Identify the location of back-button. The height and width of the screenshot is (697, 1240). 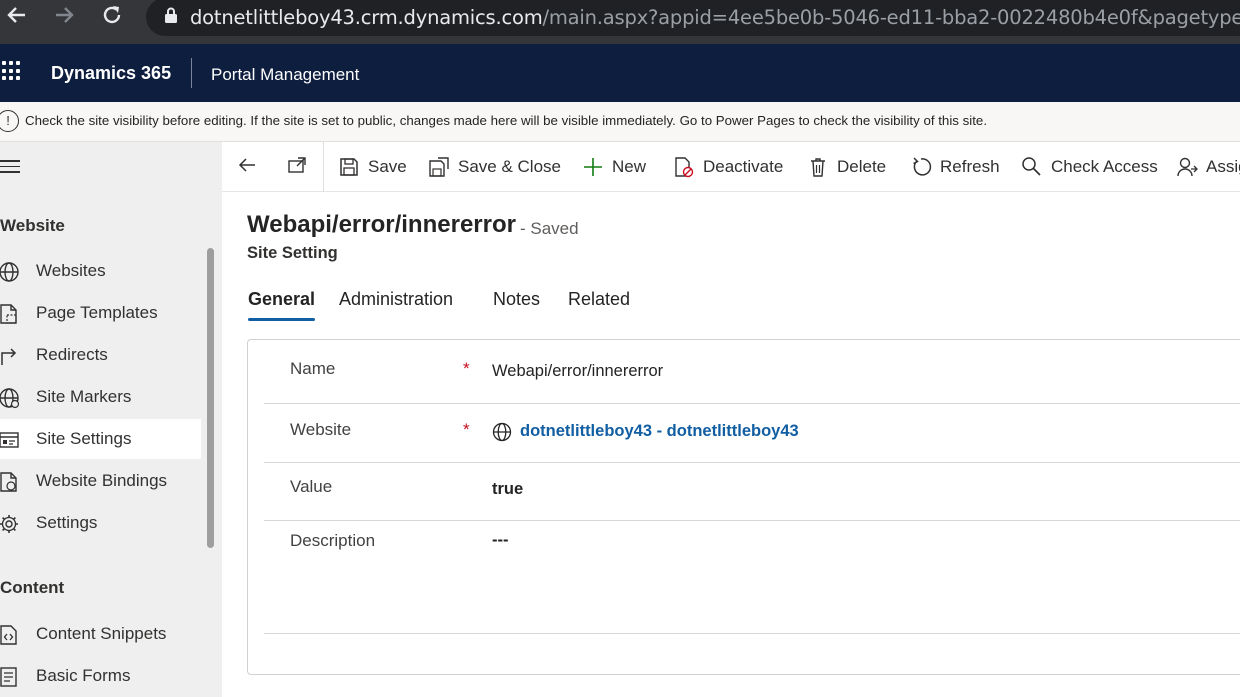
(247, 167).